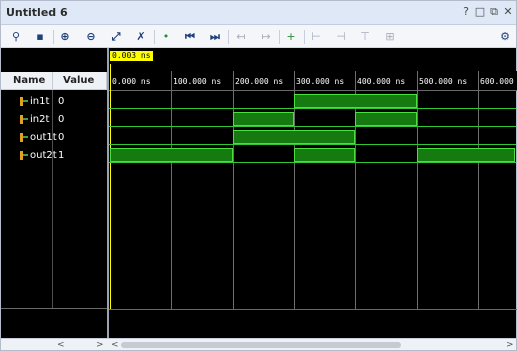  Describe the element at coordinates (390, 37) in the screenshot. I see `cursor-range-icon: ⊞` at that location.